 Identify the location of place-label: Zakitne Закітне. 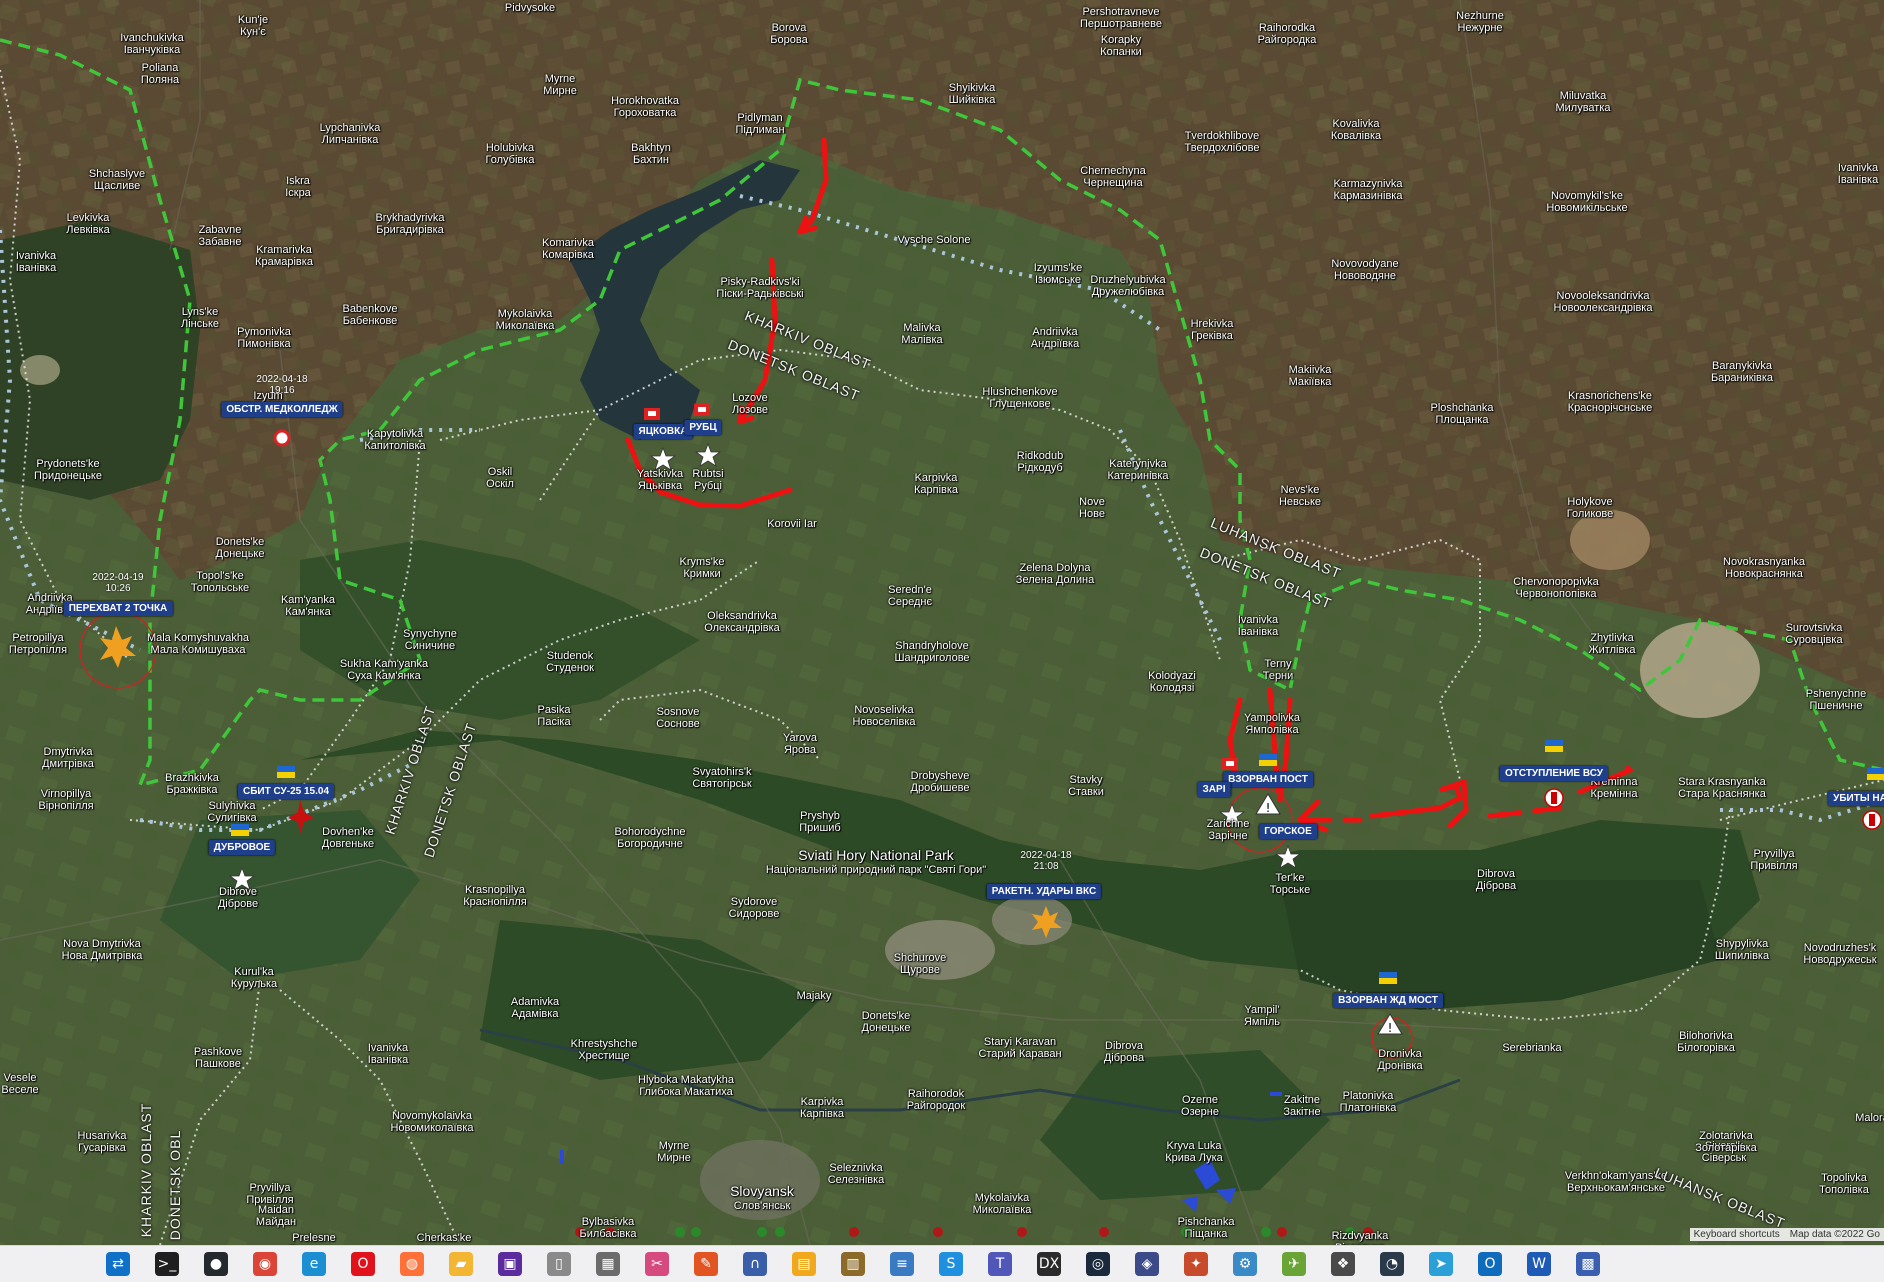
(1302, 1106).